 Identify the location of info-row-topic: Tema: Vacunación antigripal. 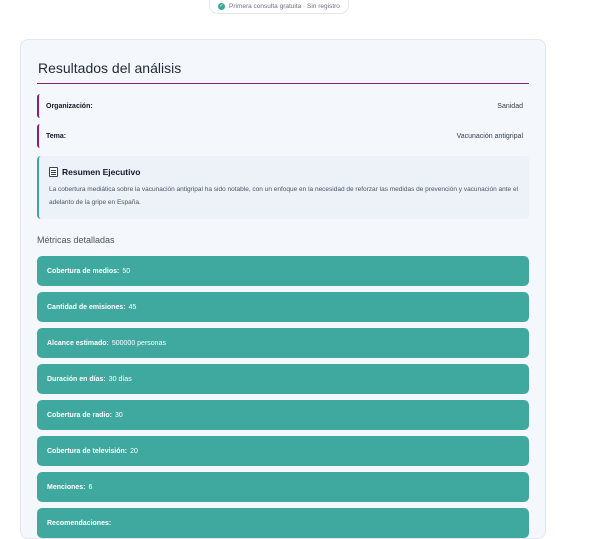
(283, 136).